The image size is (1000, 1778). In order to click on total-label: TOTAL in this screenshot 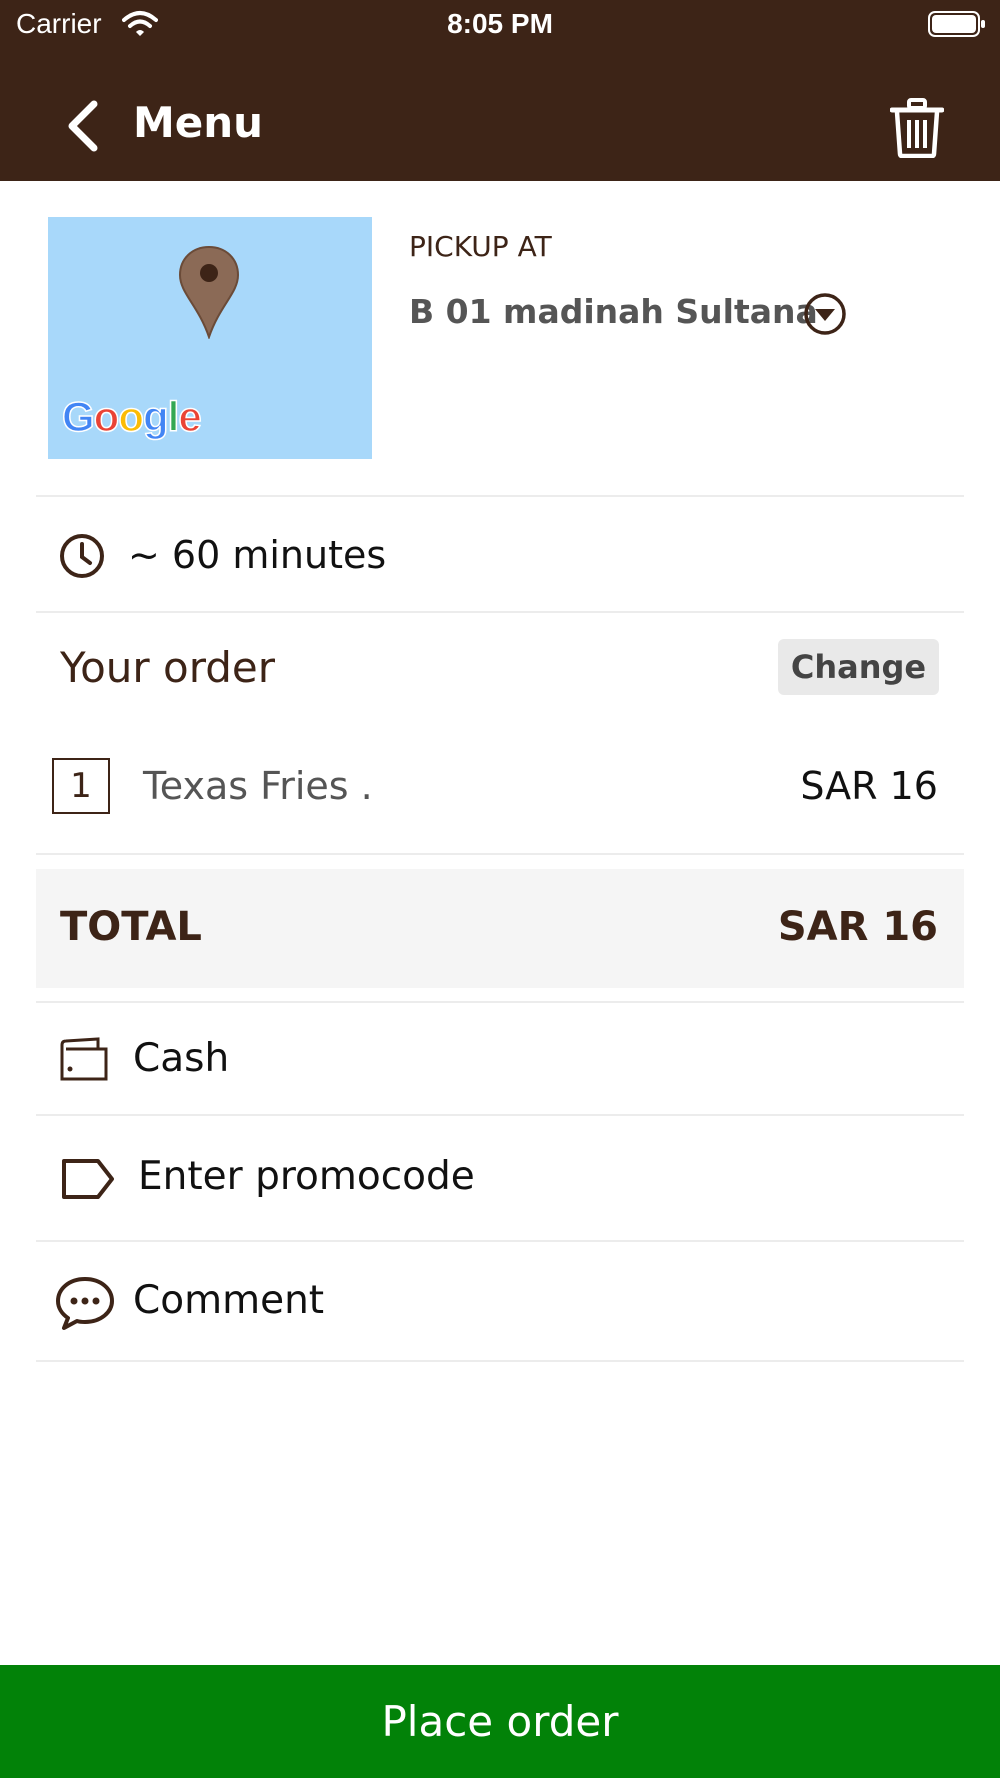, I will do `click(131, 927)`.